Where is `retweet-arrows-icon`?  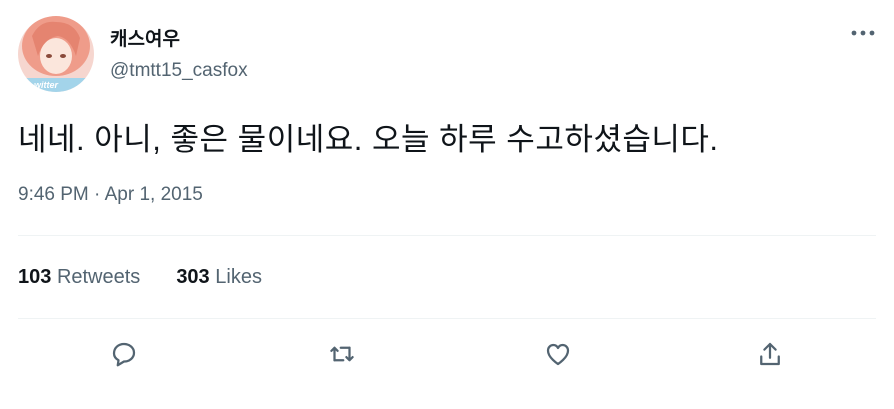 retweet-arrows-icon is located at coordinates (342, 354).